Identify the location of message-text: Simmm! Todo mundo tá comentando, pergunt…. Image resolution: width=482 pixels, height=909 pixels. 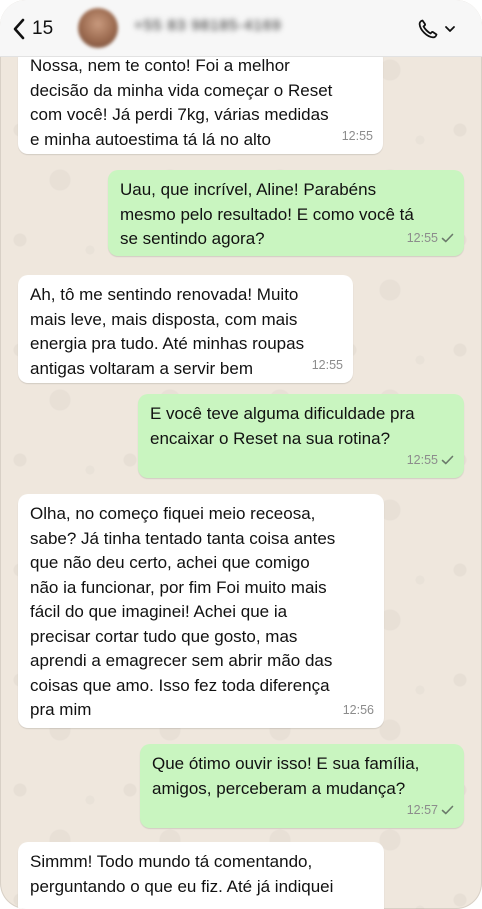
(182, 874).